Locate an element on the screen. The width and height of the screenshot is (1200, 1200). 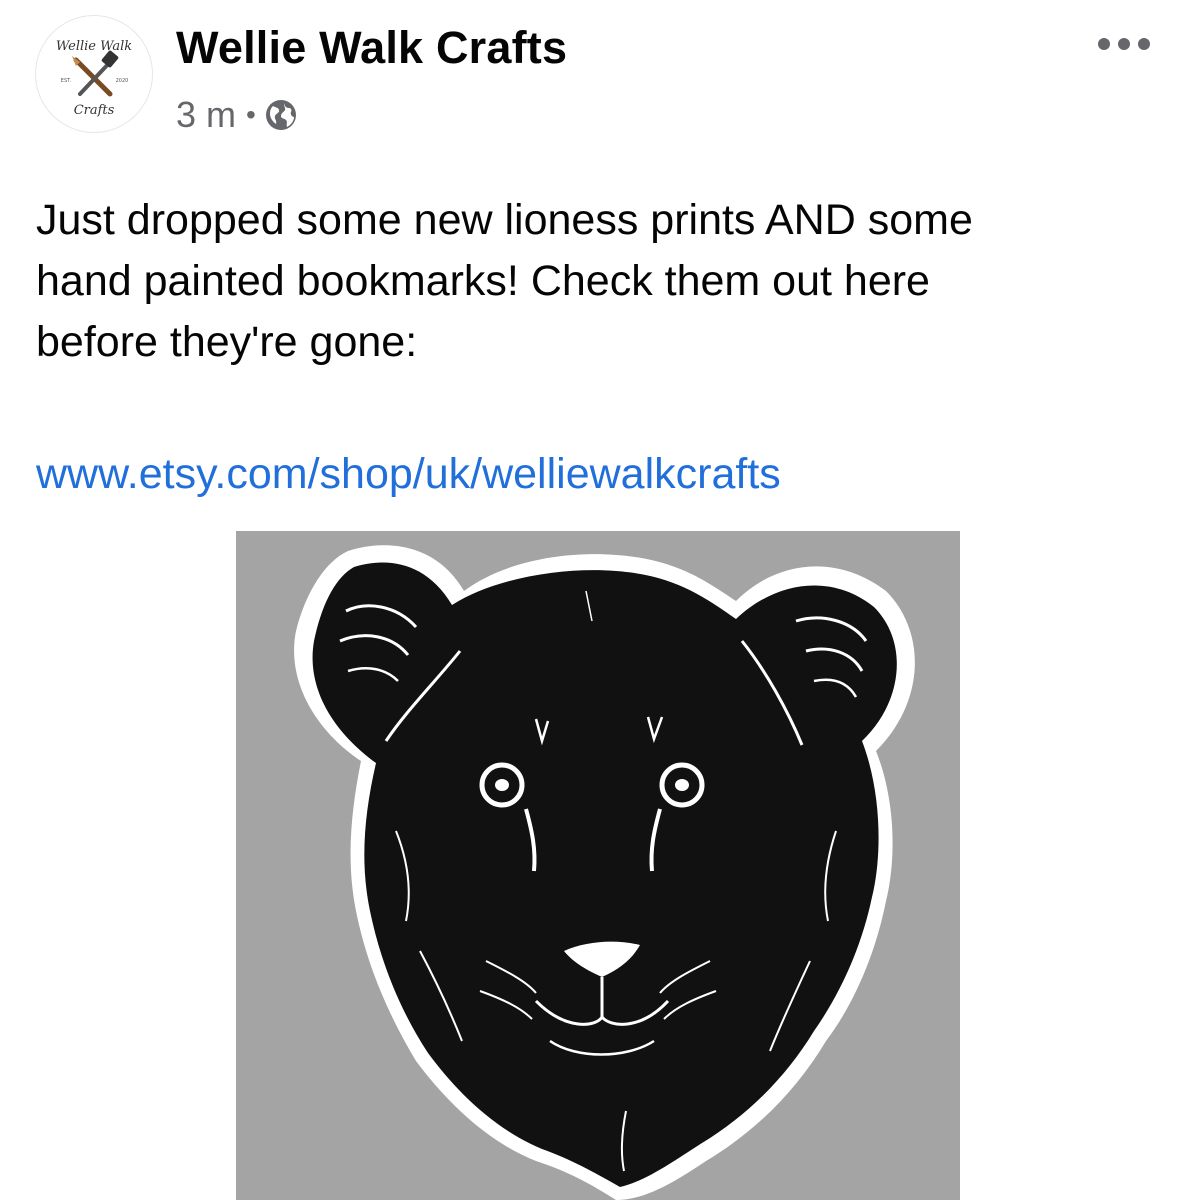
more-options-button is located at coordinates (1124, 44).